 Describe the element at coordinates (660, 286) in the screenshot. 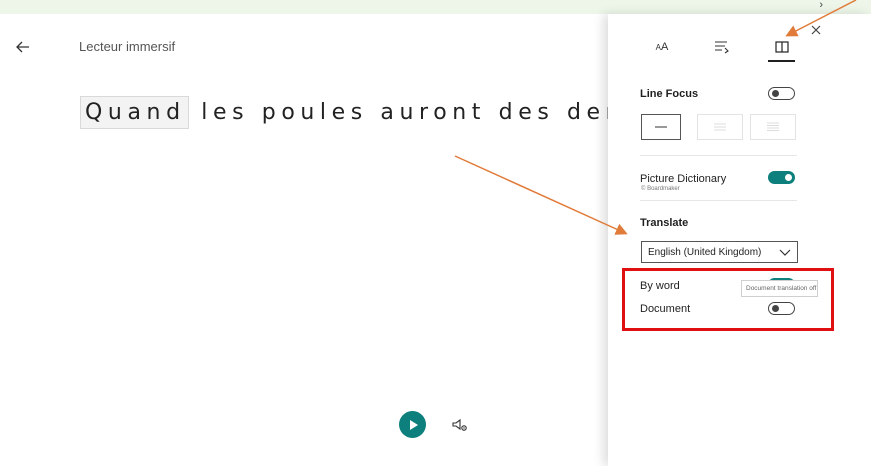

I see `by-word-label: By word` at that location.